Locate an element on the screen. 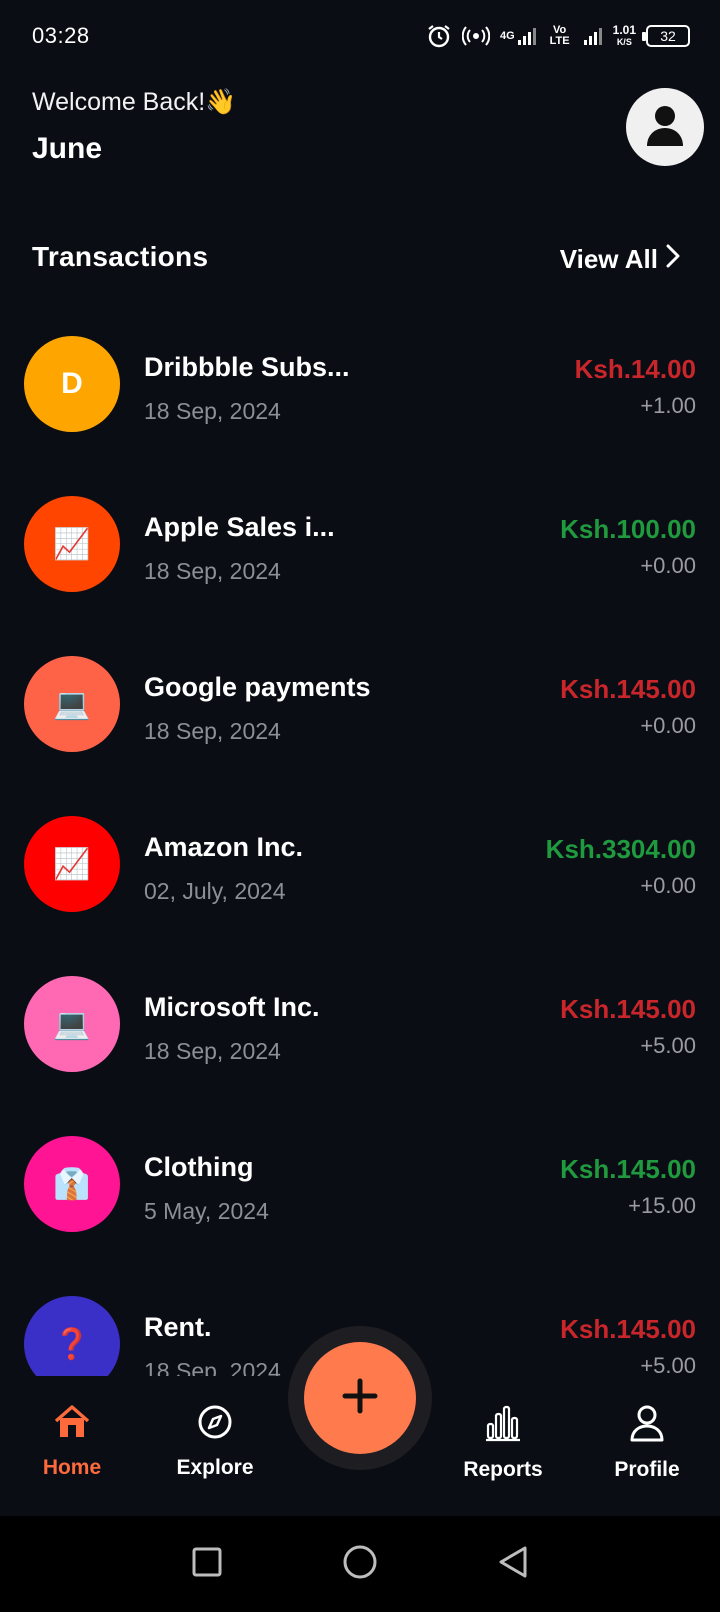  nav-reports-label: Reports is located at coordinates (503, 1469).